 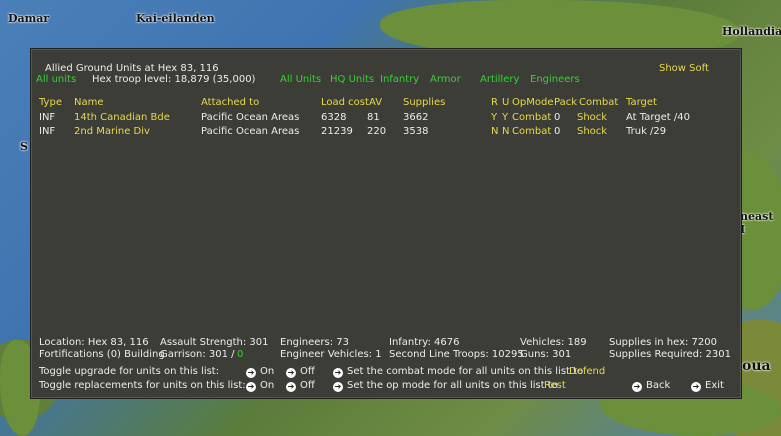 I want to click on row-1-name: 14th Canadian Bde, so click(x=122, y=118).